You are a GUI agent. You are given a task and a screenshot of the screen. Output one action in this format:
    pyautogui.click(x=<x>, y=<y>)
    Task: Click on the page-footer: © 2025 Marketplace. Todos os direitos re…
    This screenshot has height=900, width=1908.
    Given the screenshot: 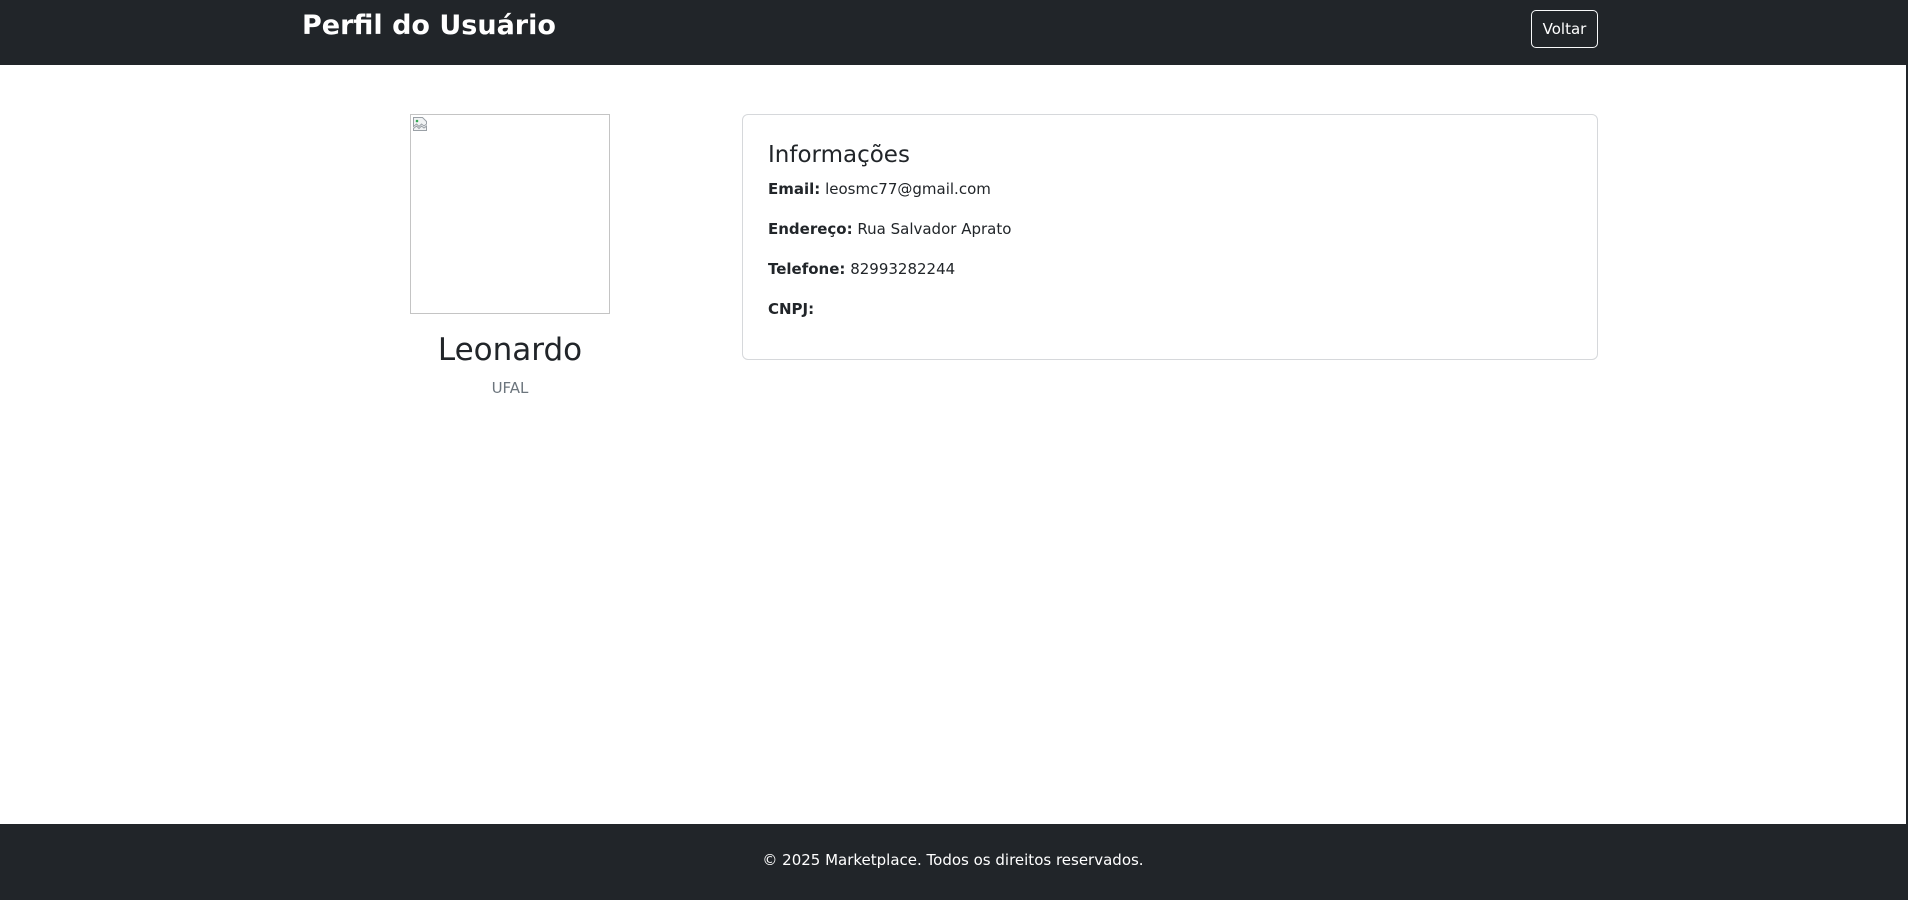 What is the action you would take?
    pyautogui.click(x=953, y=862)
    